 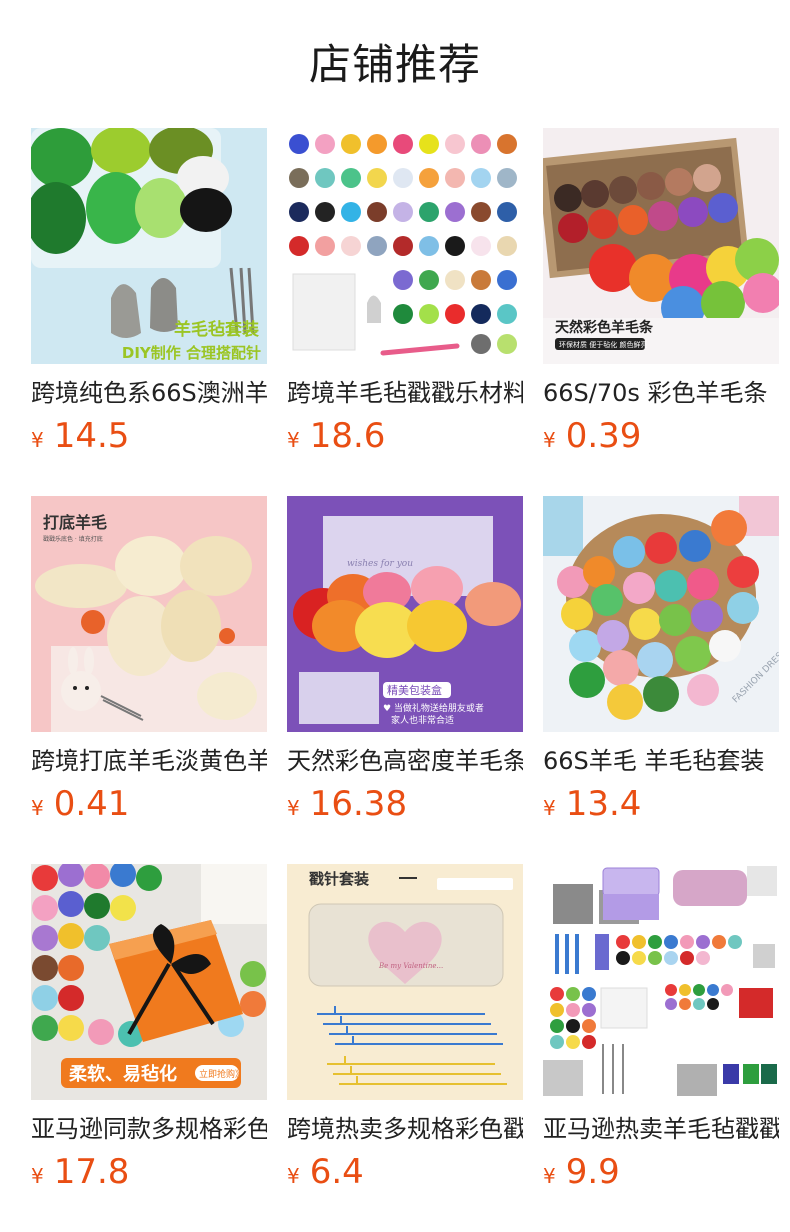 I want to click on price-value: 17.8, so click(x=91, y=1172).